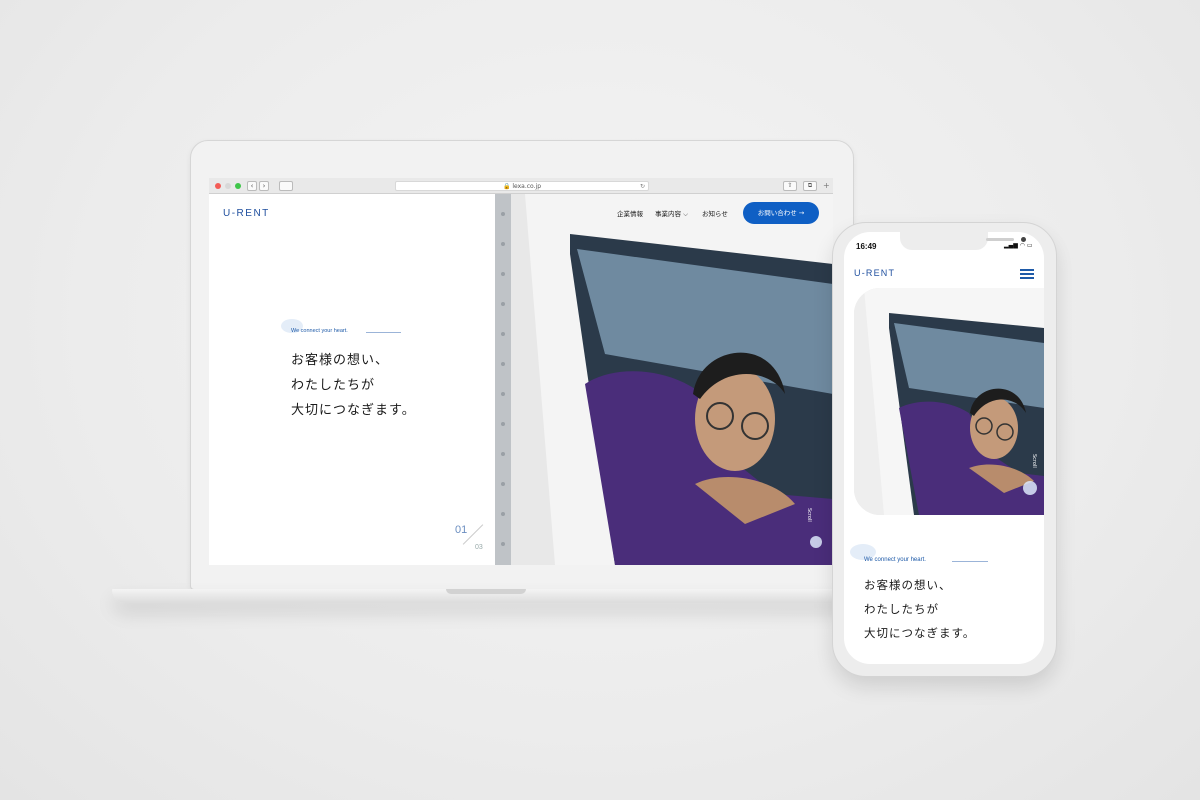 The height and width of the screenshot is (800, 1200). I want to click on hero-photo-mobile-illustration, so click(949, 401).